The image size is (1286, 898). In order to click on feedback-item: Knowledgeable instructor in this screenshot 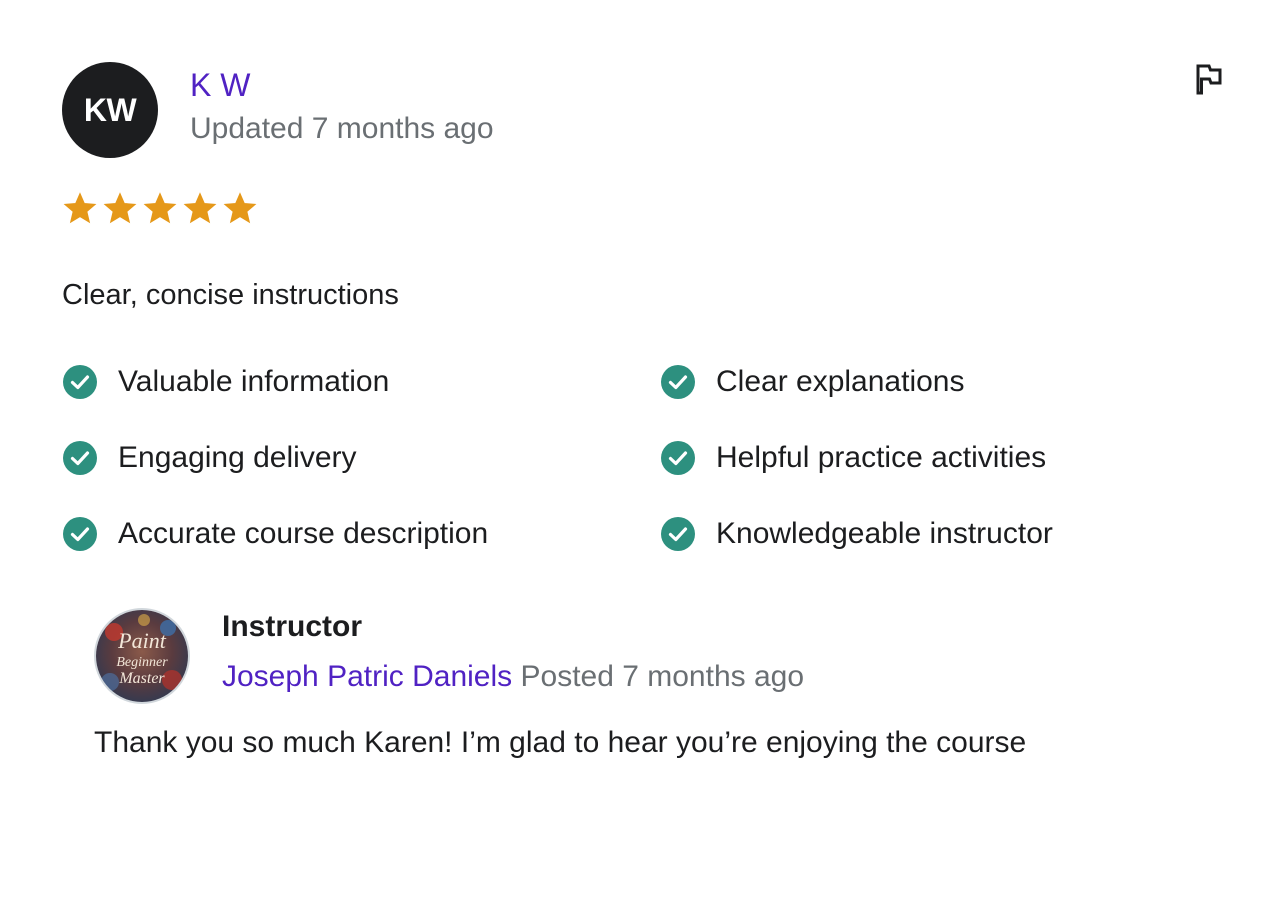, I will do `click(940, 534)`.